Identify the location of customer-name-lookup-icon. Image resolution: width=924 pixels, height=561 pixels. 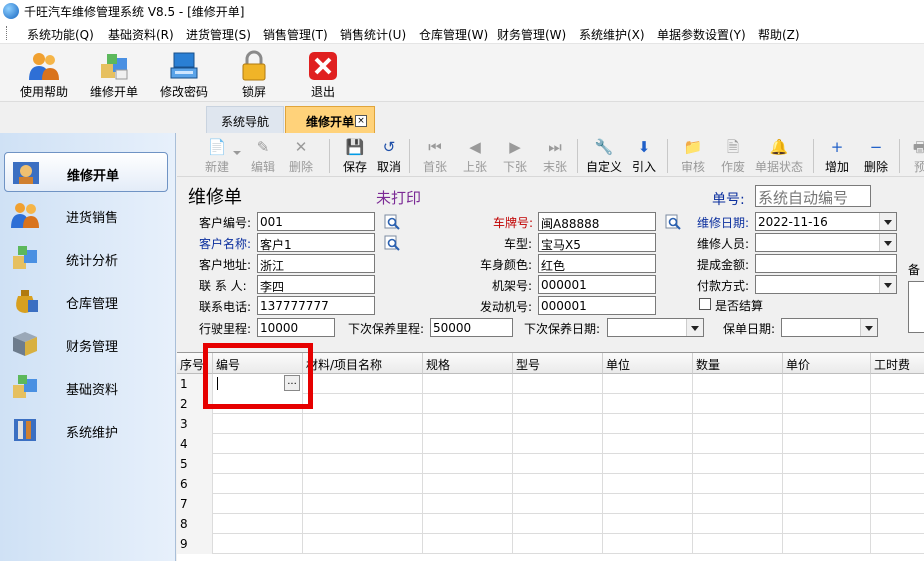
(392, 243).